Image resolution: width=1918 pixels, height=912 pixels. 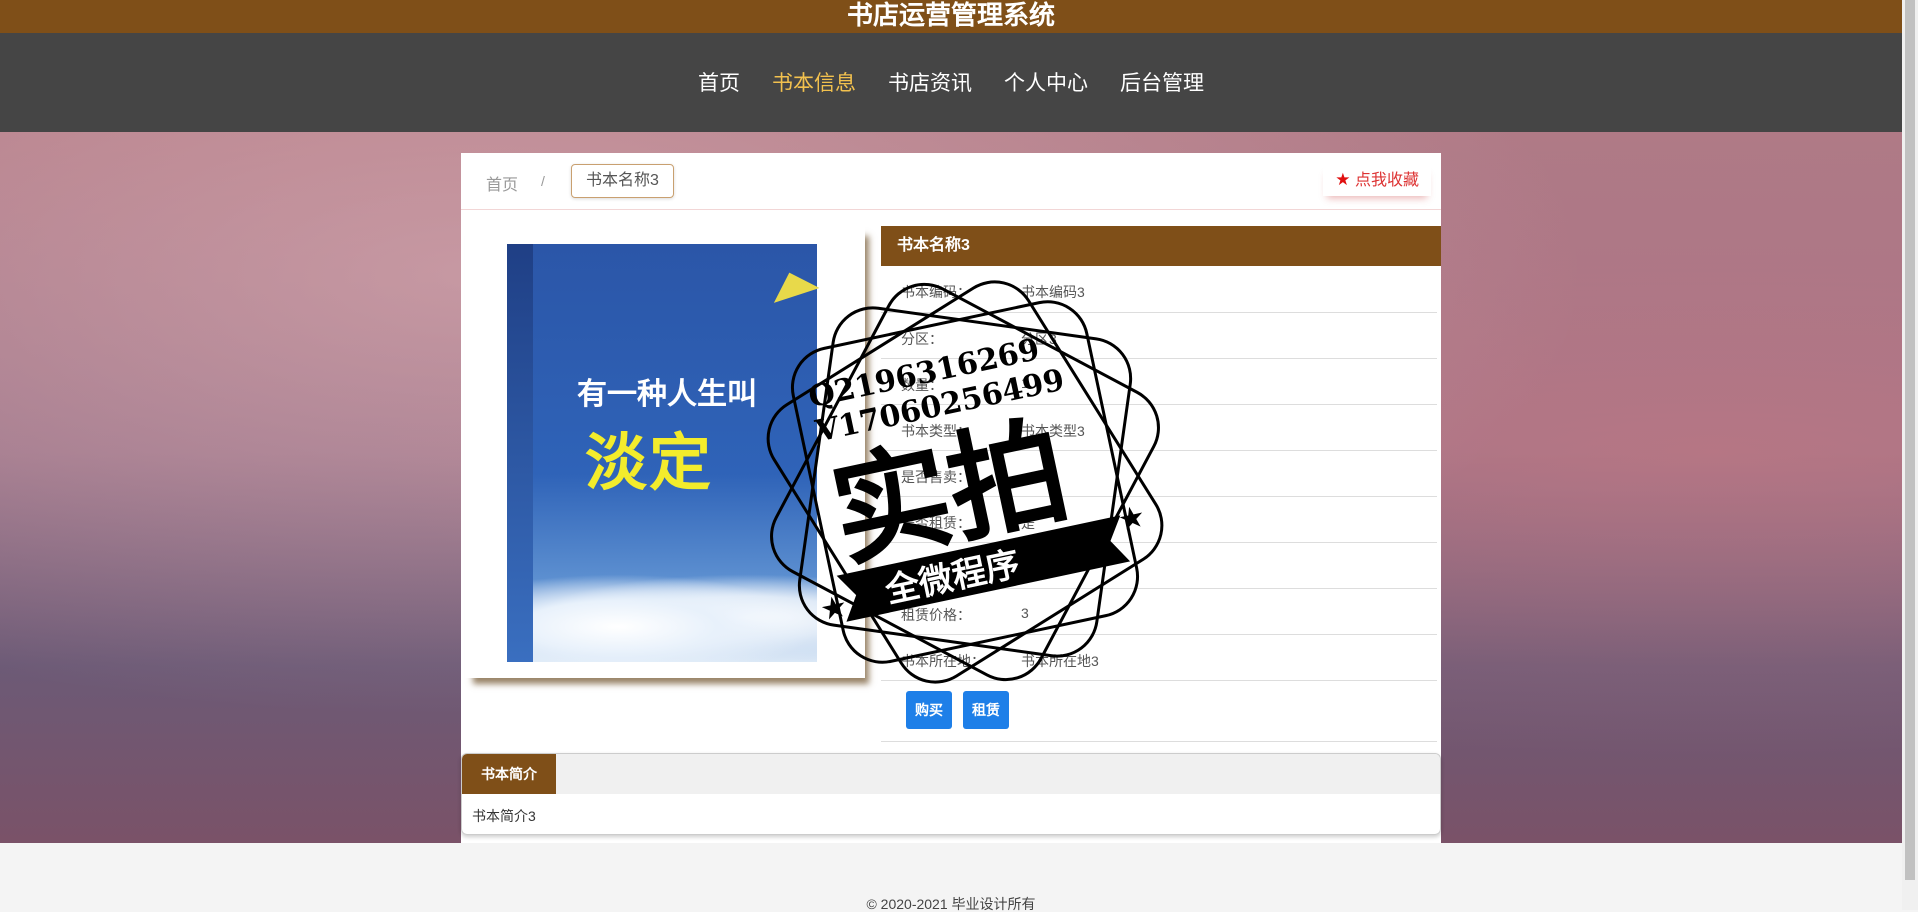 I want to click on footer: © 2020-2021 毕业设计所有, so click(x=951, y=884).